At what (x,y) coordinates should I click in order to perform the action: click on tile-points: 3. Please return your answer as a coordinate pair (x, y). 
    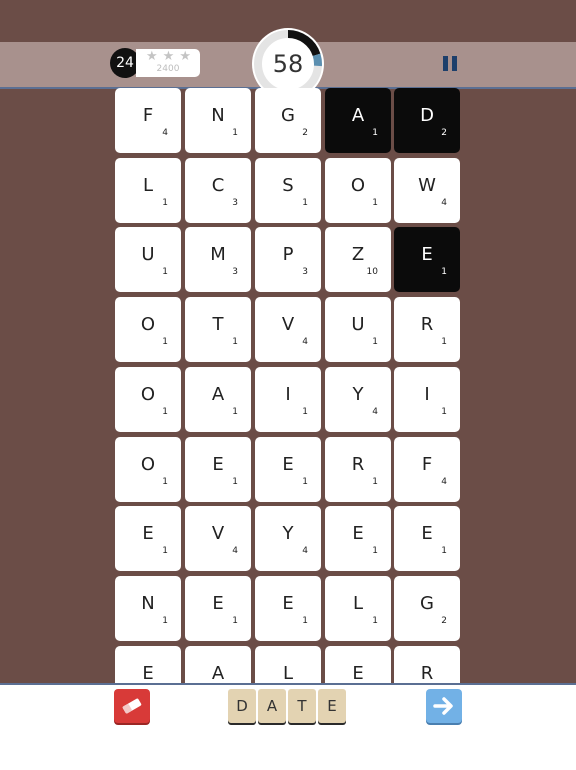
    Looking at the image, I should click on (235, 203).